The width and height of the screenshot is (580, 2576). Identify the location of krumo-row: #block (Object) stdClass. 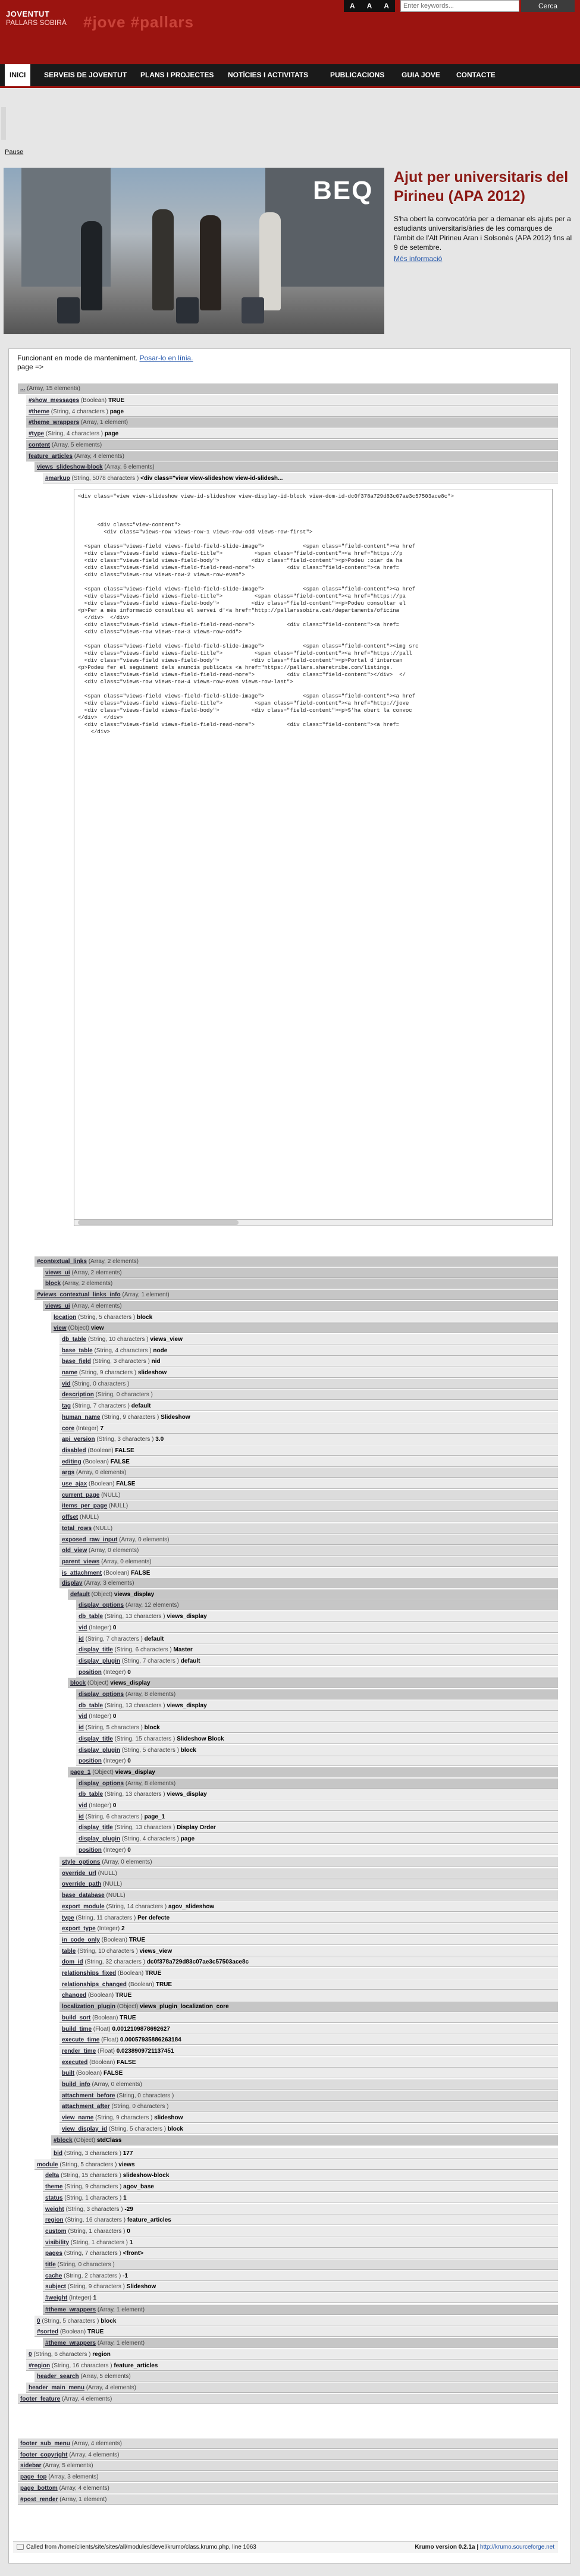
(304, 2140).